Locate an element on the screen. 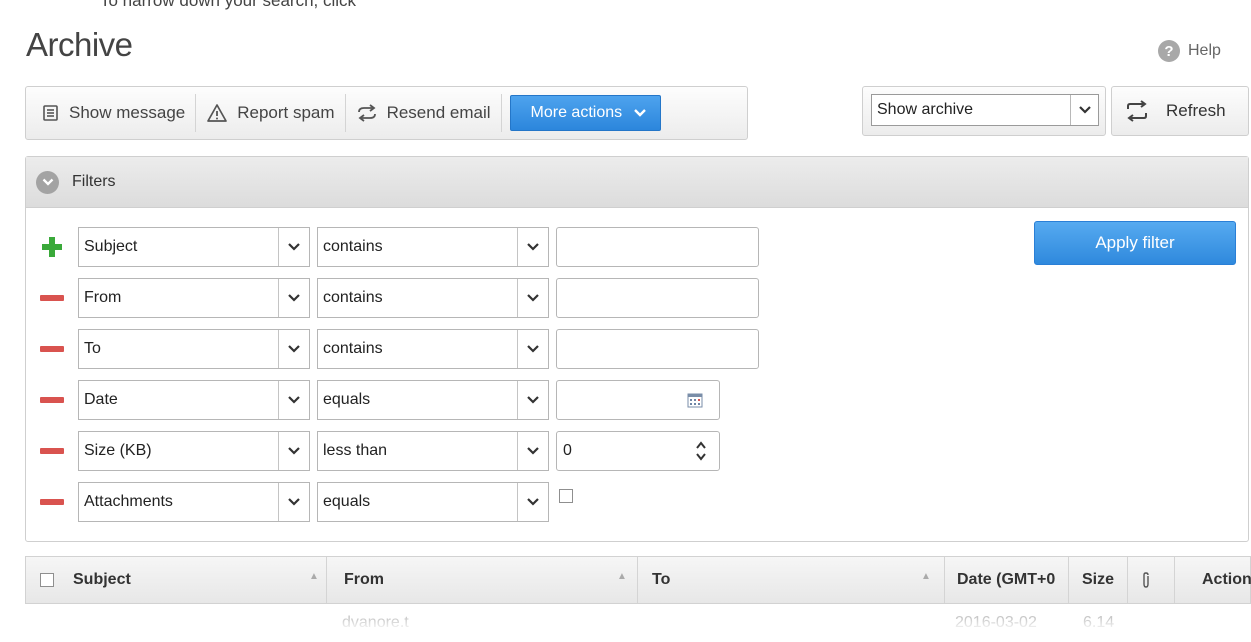 This screenshot has width=1251, height=642. show-message-label: Show message is located at coordinates (127, 112).